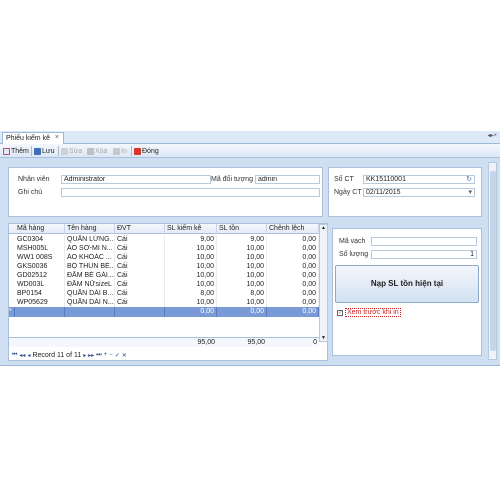 The width and height of the screenshot is (500, 500). I want to click on tab-phieu-kiem-ke: Phiếu kiểm kê ×, so click(33, 138).